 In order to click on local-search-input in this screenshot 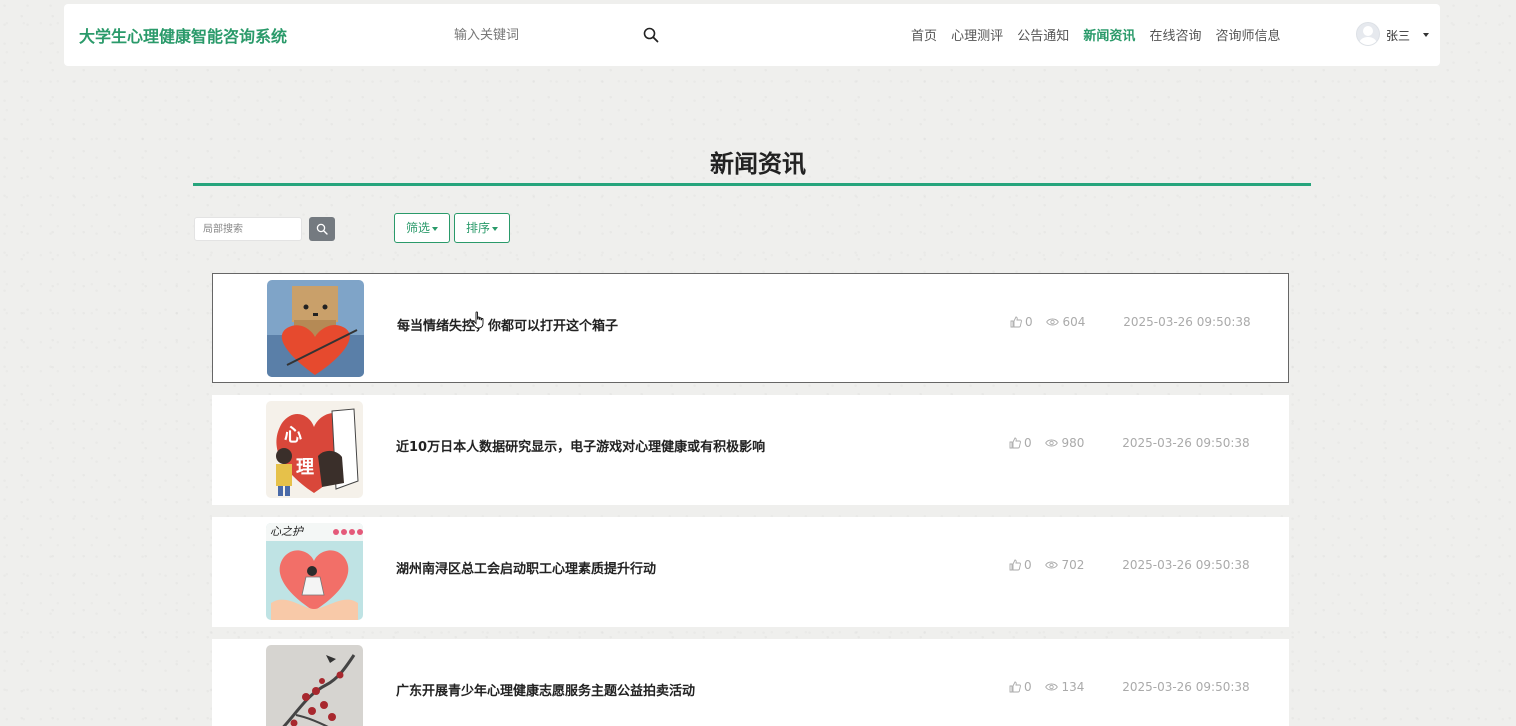, I will do `click(248, 229)`.